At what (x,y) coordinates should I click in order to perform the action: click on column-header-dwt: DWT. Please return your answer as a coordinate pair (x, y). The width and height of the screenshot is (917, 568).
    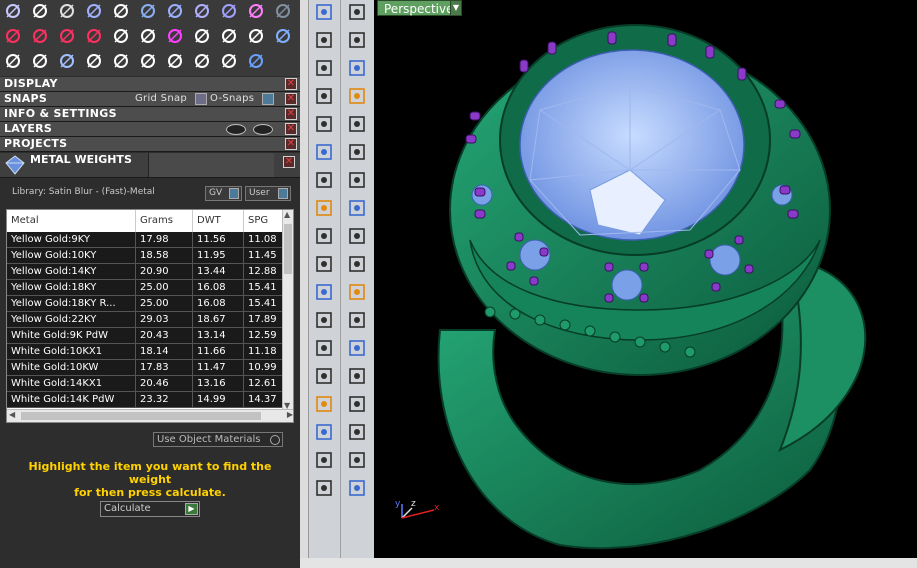
    Looking at the image, I should click on (218, 221).